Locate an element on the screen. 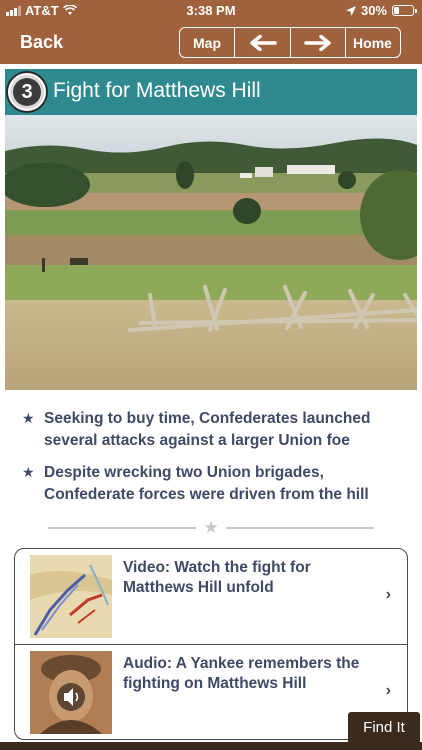  nav-bar: Back Map Home is located at coordinates (211, 43).